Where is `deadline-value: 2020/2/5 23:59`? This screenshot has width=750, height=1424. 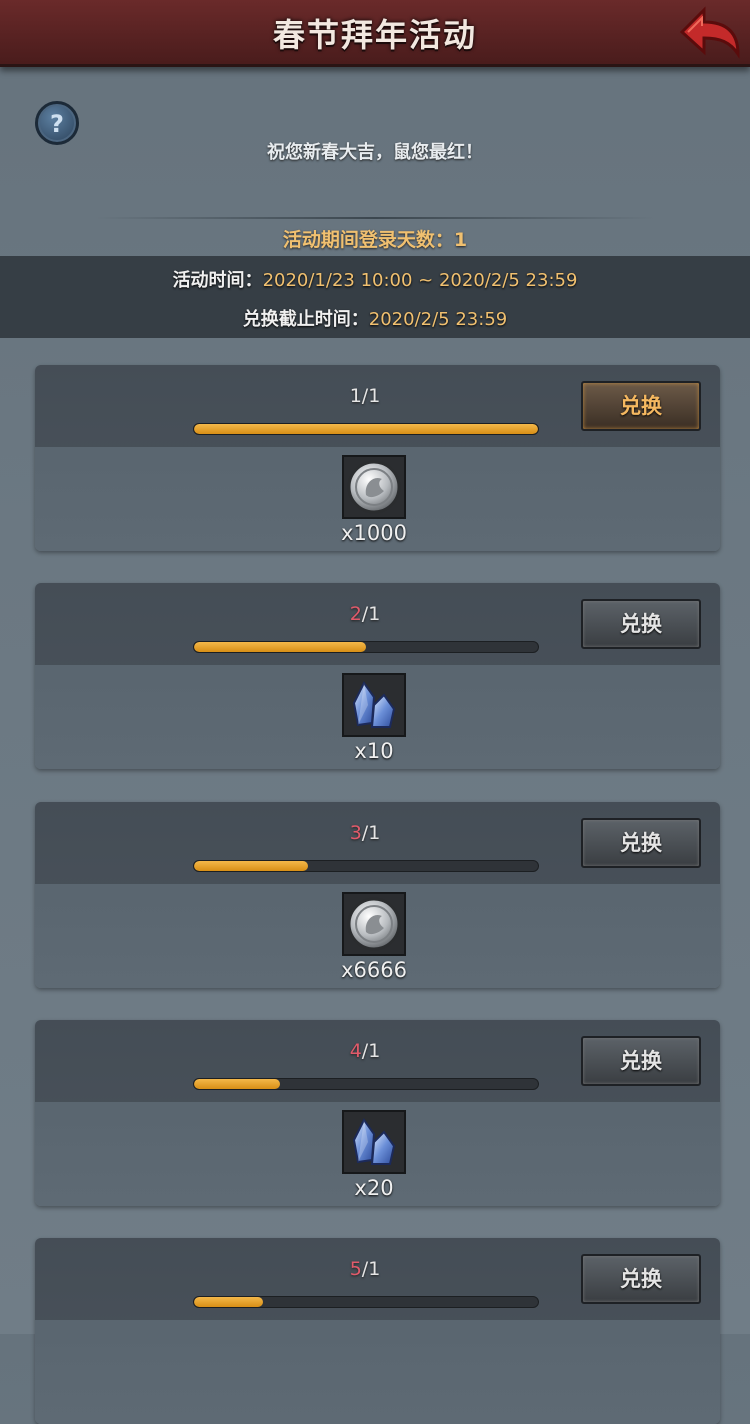
deadline-value: 2020/2/5 23:59 is located at coordinates (438, 319).